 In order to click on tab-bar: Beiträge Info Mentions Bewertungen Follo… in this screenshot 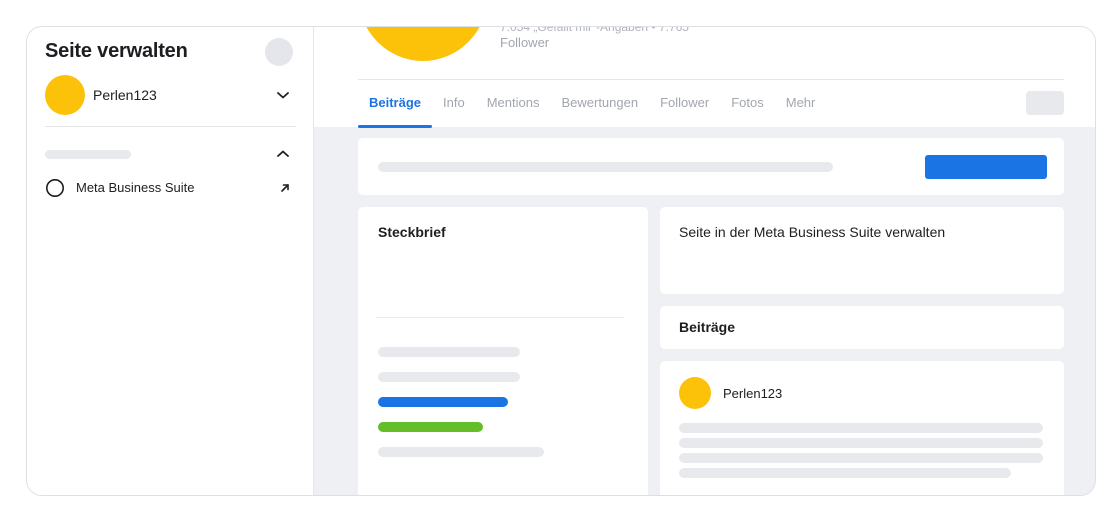, I will do `click(592, 104)`.